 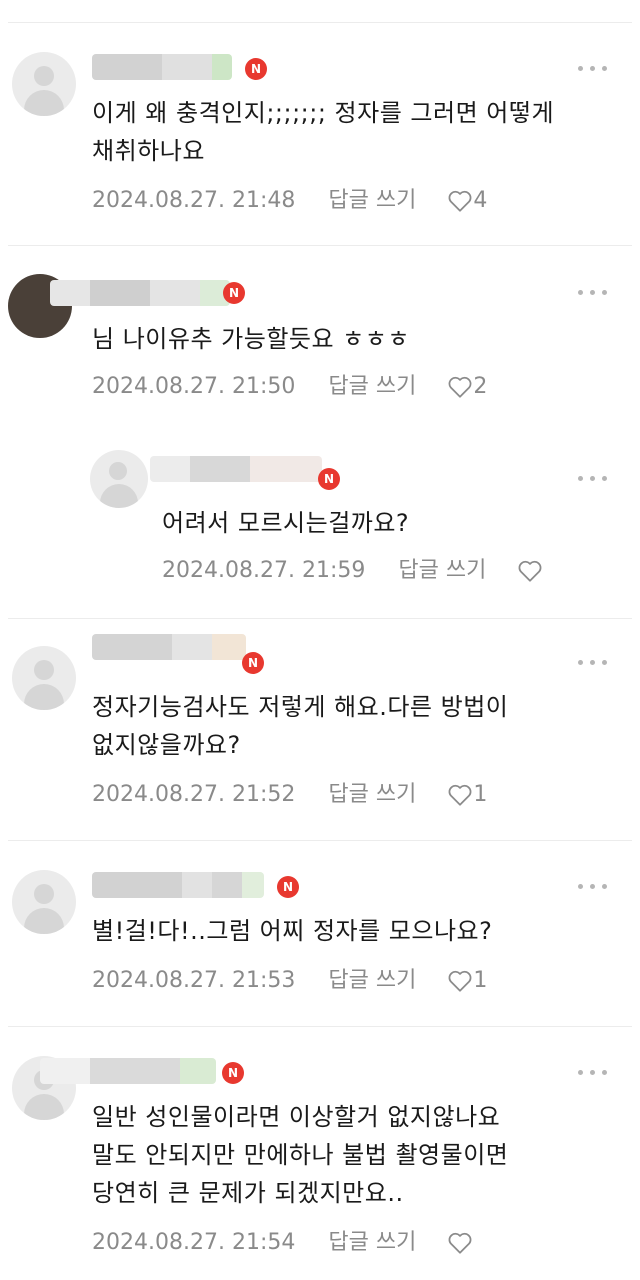 I want to click on comment-meta: 2024.08.27. 21:59 답글 쓰기, so click(x=352, y=571).